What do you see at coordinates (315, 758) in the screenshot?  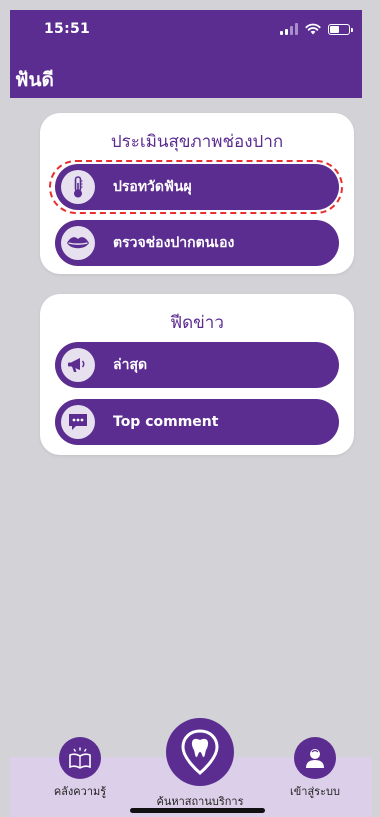 I see `user-icon` at bounding box center [315, 758].